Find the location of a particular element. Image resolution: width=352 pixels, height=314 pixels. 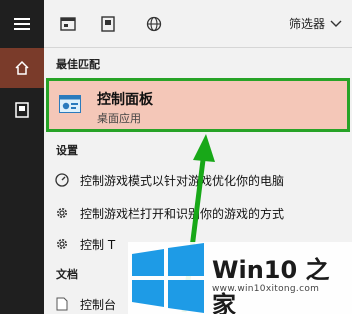

control-panel-icon is located at coordinates (70, 104).